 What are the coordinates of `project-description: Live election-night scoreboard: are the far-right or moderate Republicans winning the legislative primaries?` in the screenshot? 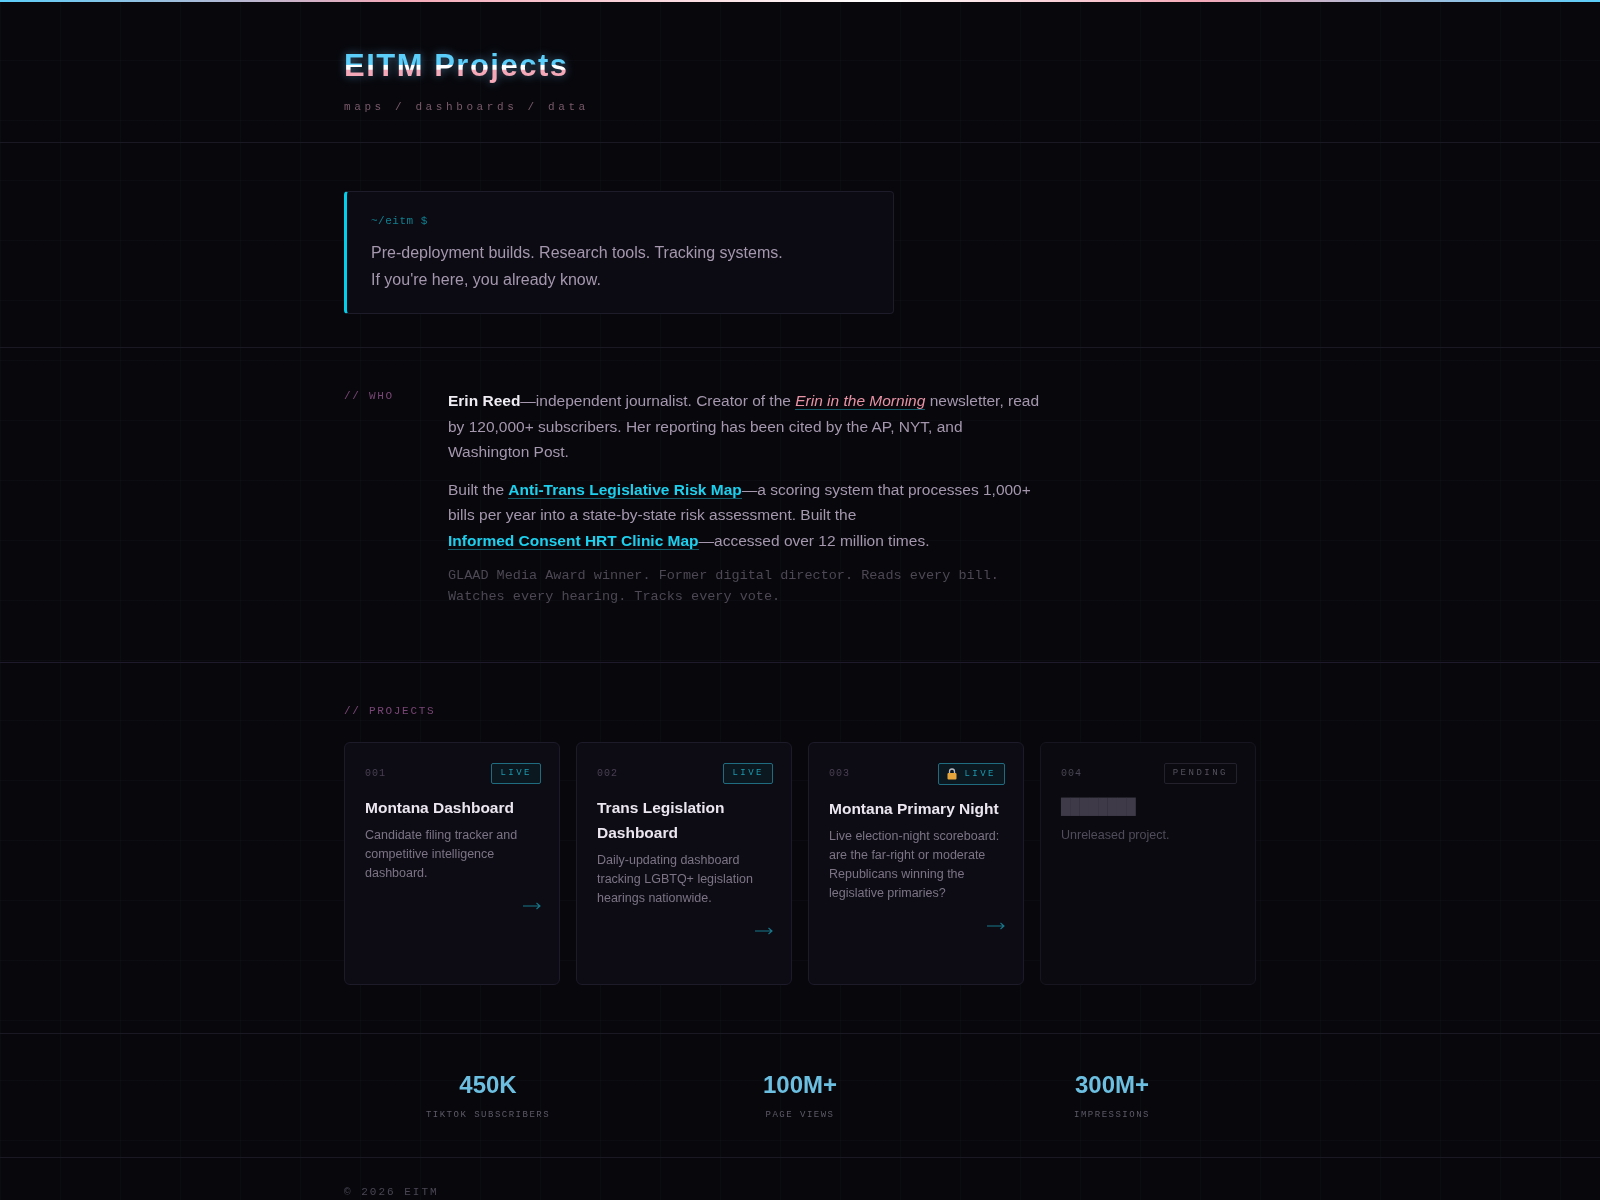 It's located at (915, 865).